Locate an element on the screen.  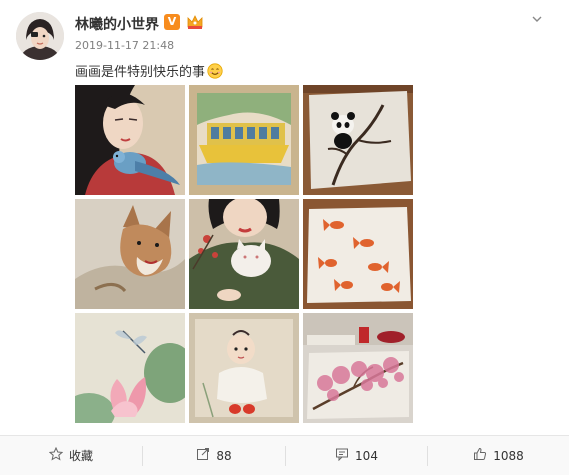
comment-button: 104 is located at coordinates (356, 455).